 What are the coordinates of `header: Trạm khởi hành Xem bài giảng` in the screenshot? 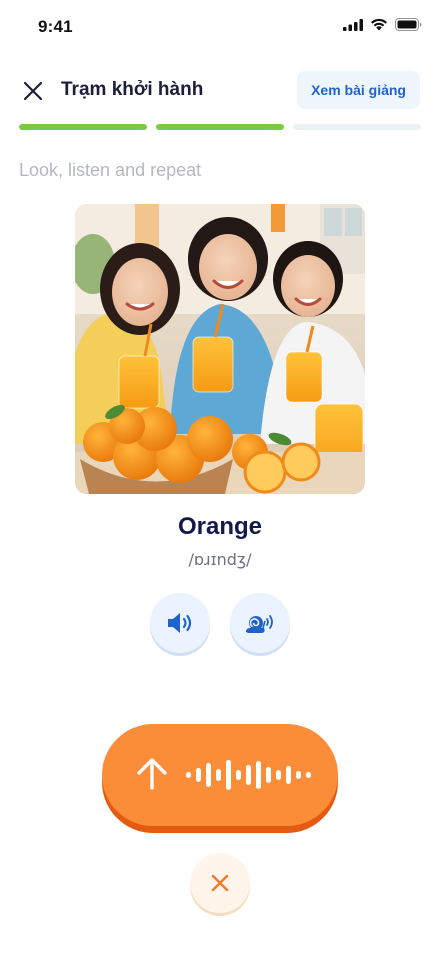 It's located at (220, 90).